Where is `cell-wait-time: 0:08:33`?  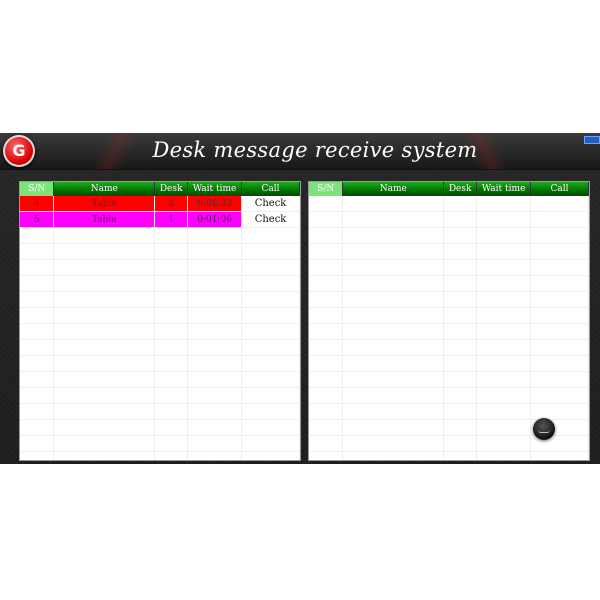
cell-wait-time: 0:08:33 is located at coordinates (215, 204).